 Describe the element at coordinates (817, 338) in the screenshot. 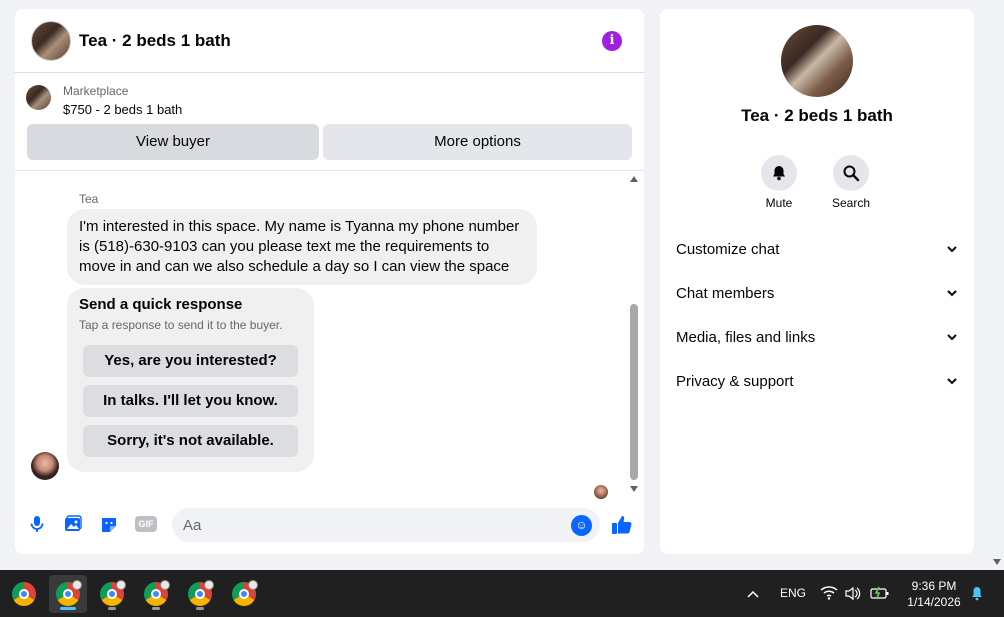

I see `section-media-files-links: Media, files and links` at that location.